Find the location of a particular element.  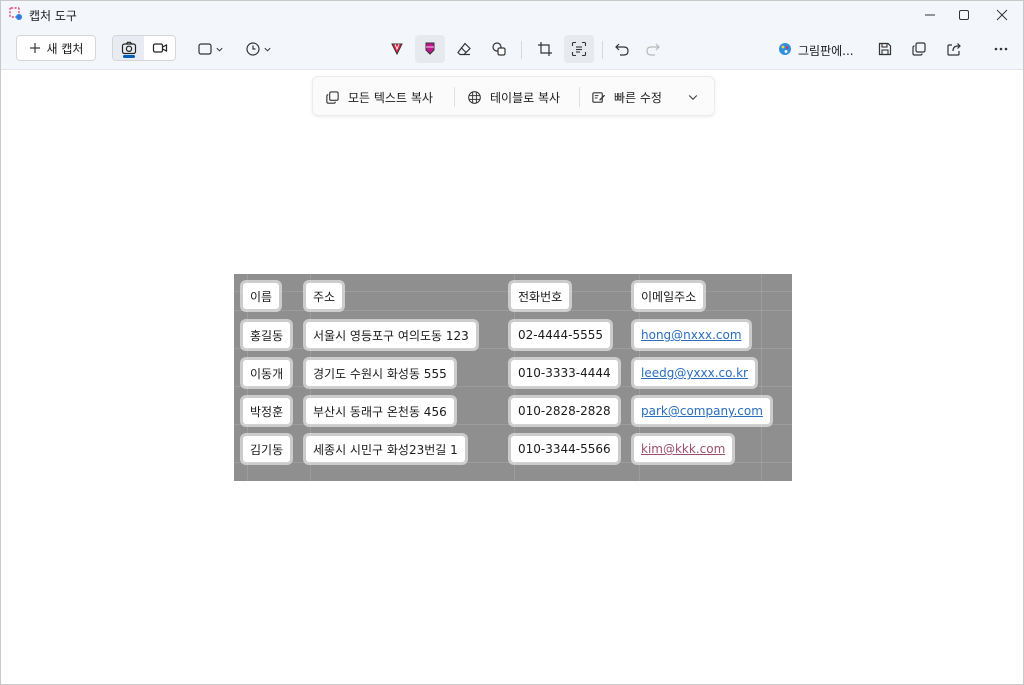

undo-icon is located at coordinates (622, 49).